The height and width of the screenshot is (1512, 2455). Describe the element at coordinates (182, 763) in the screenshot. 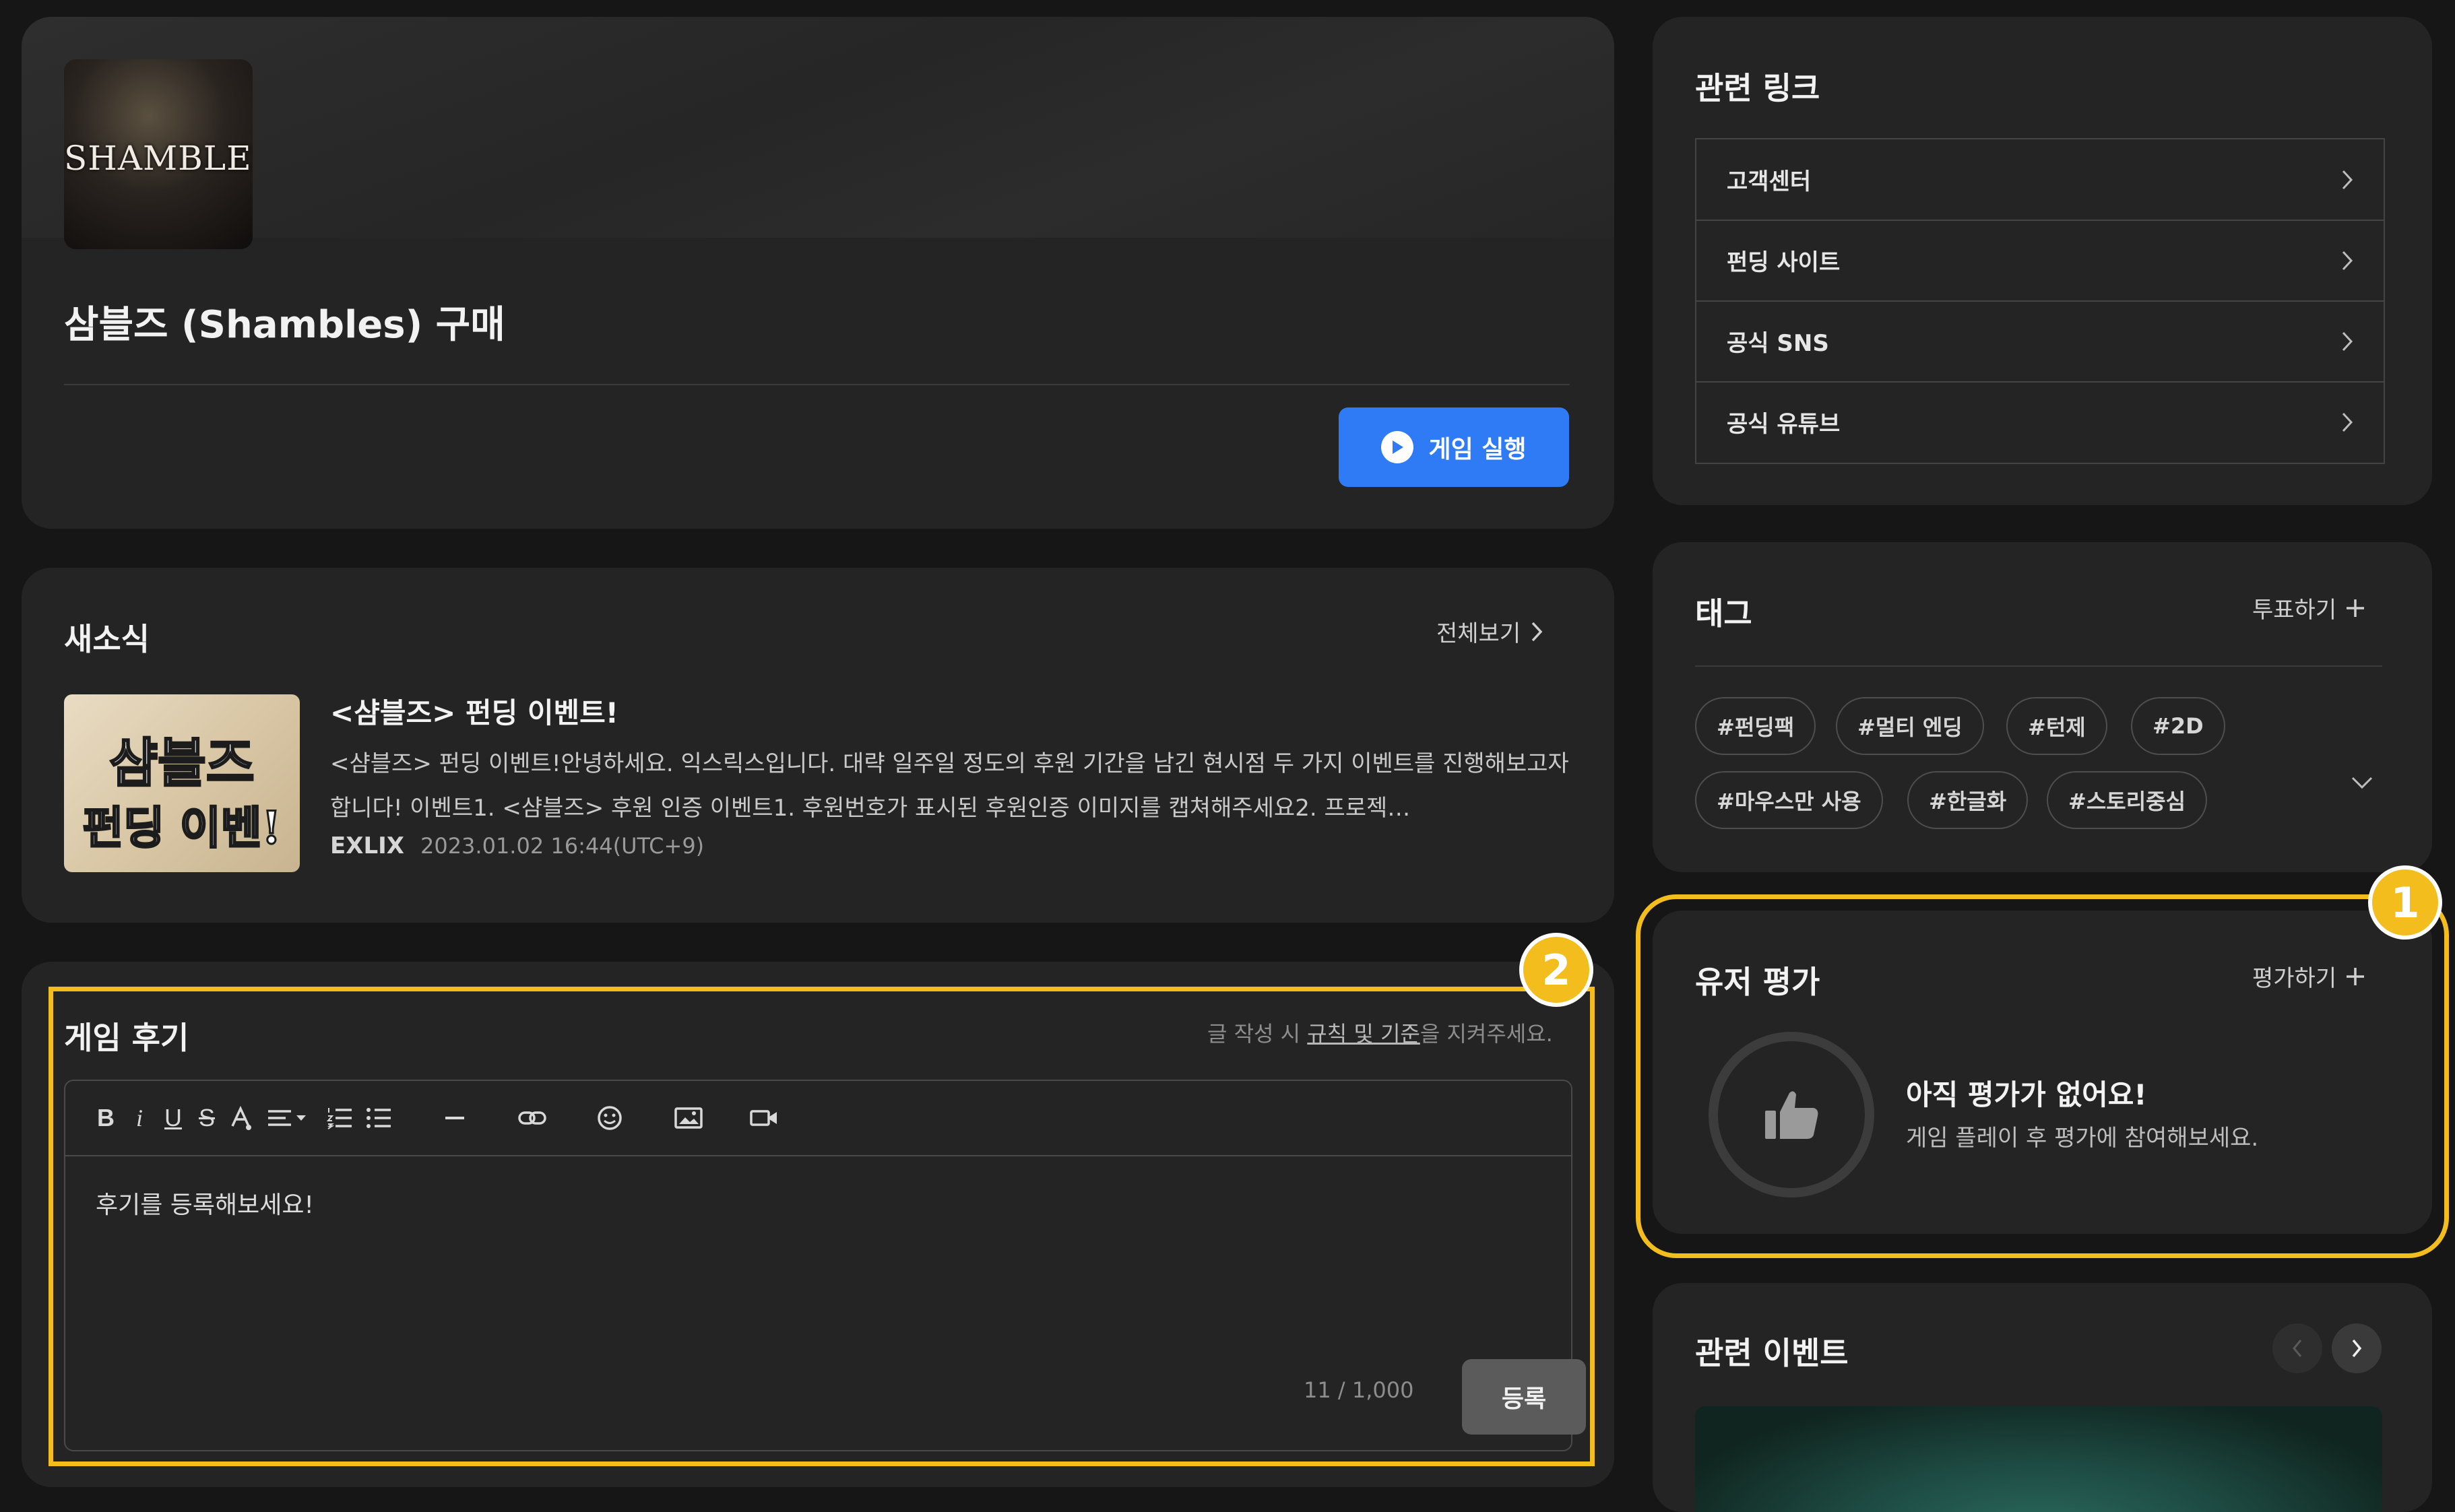

I see `thumbnail-text-line: 샴블즈` at that location.